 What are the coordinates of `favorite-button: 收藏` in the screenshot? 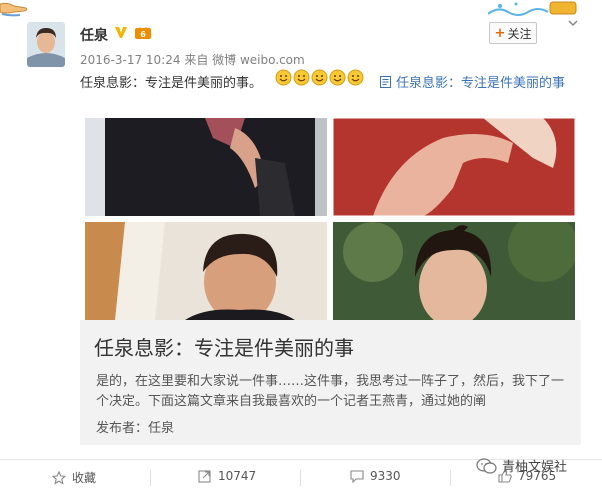 It's located at (74, 477).